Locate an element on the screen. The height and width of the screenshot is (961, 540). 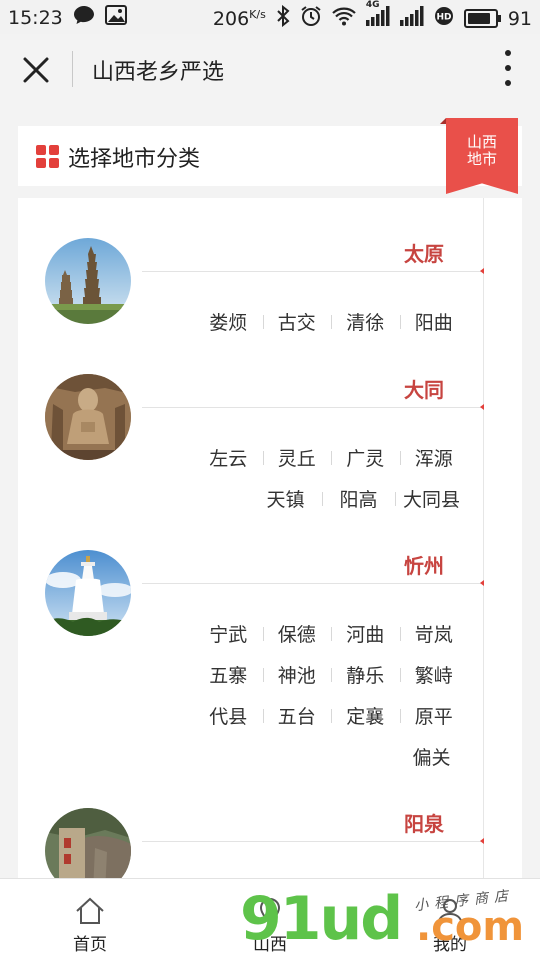
city-name: 太原 is located at coordinates (424, 252).